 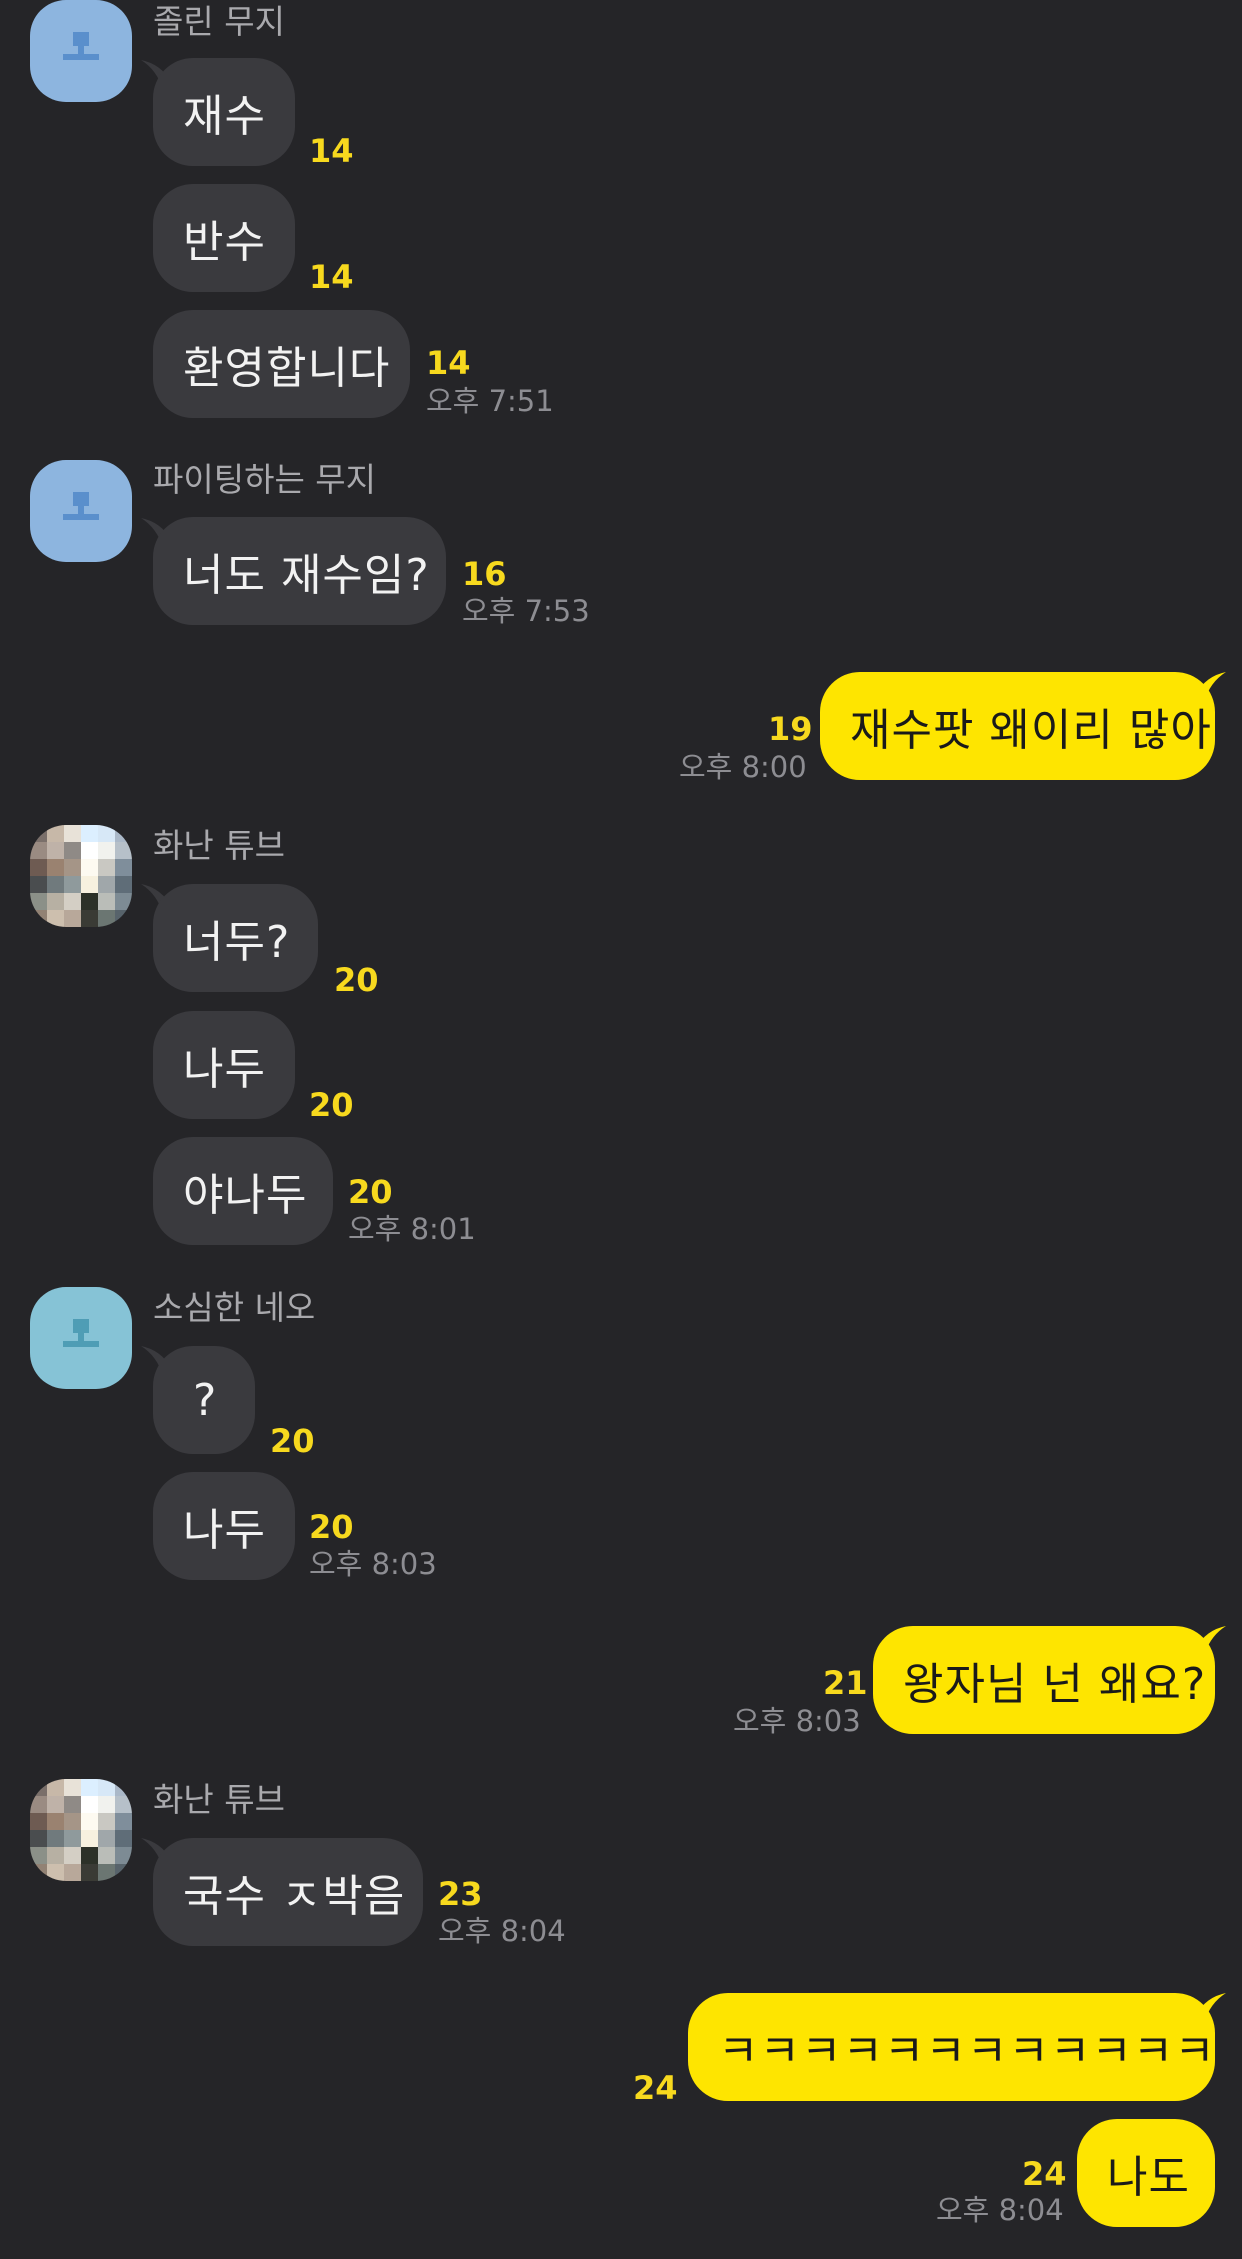 I want to click on message-time: 오후 8:00, so click(x=743, y=767).